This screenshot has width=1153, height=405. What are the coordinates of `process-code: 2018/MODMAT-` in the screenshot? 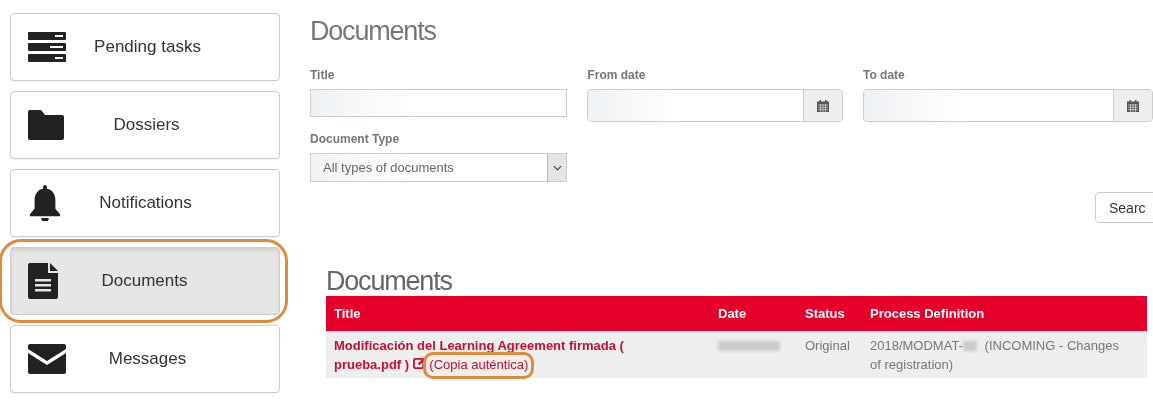 It's located at (916, 345).